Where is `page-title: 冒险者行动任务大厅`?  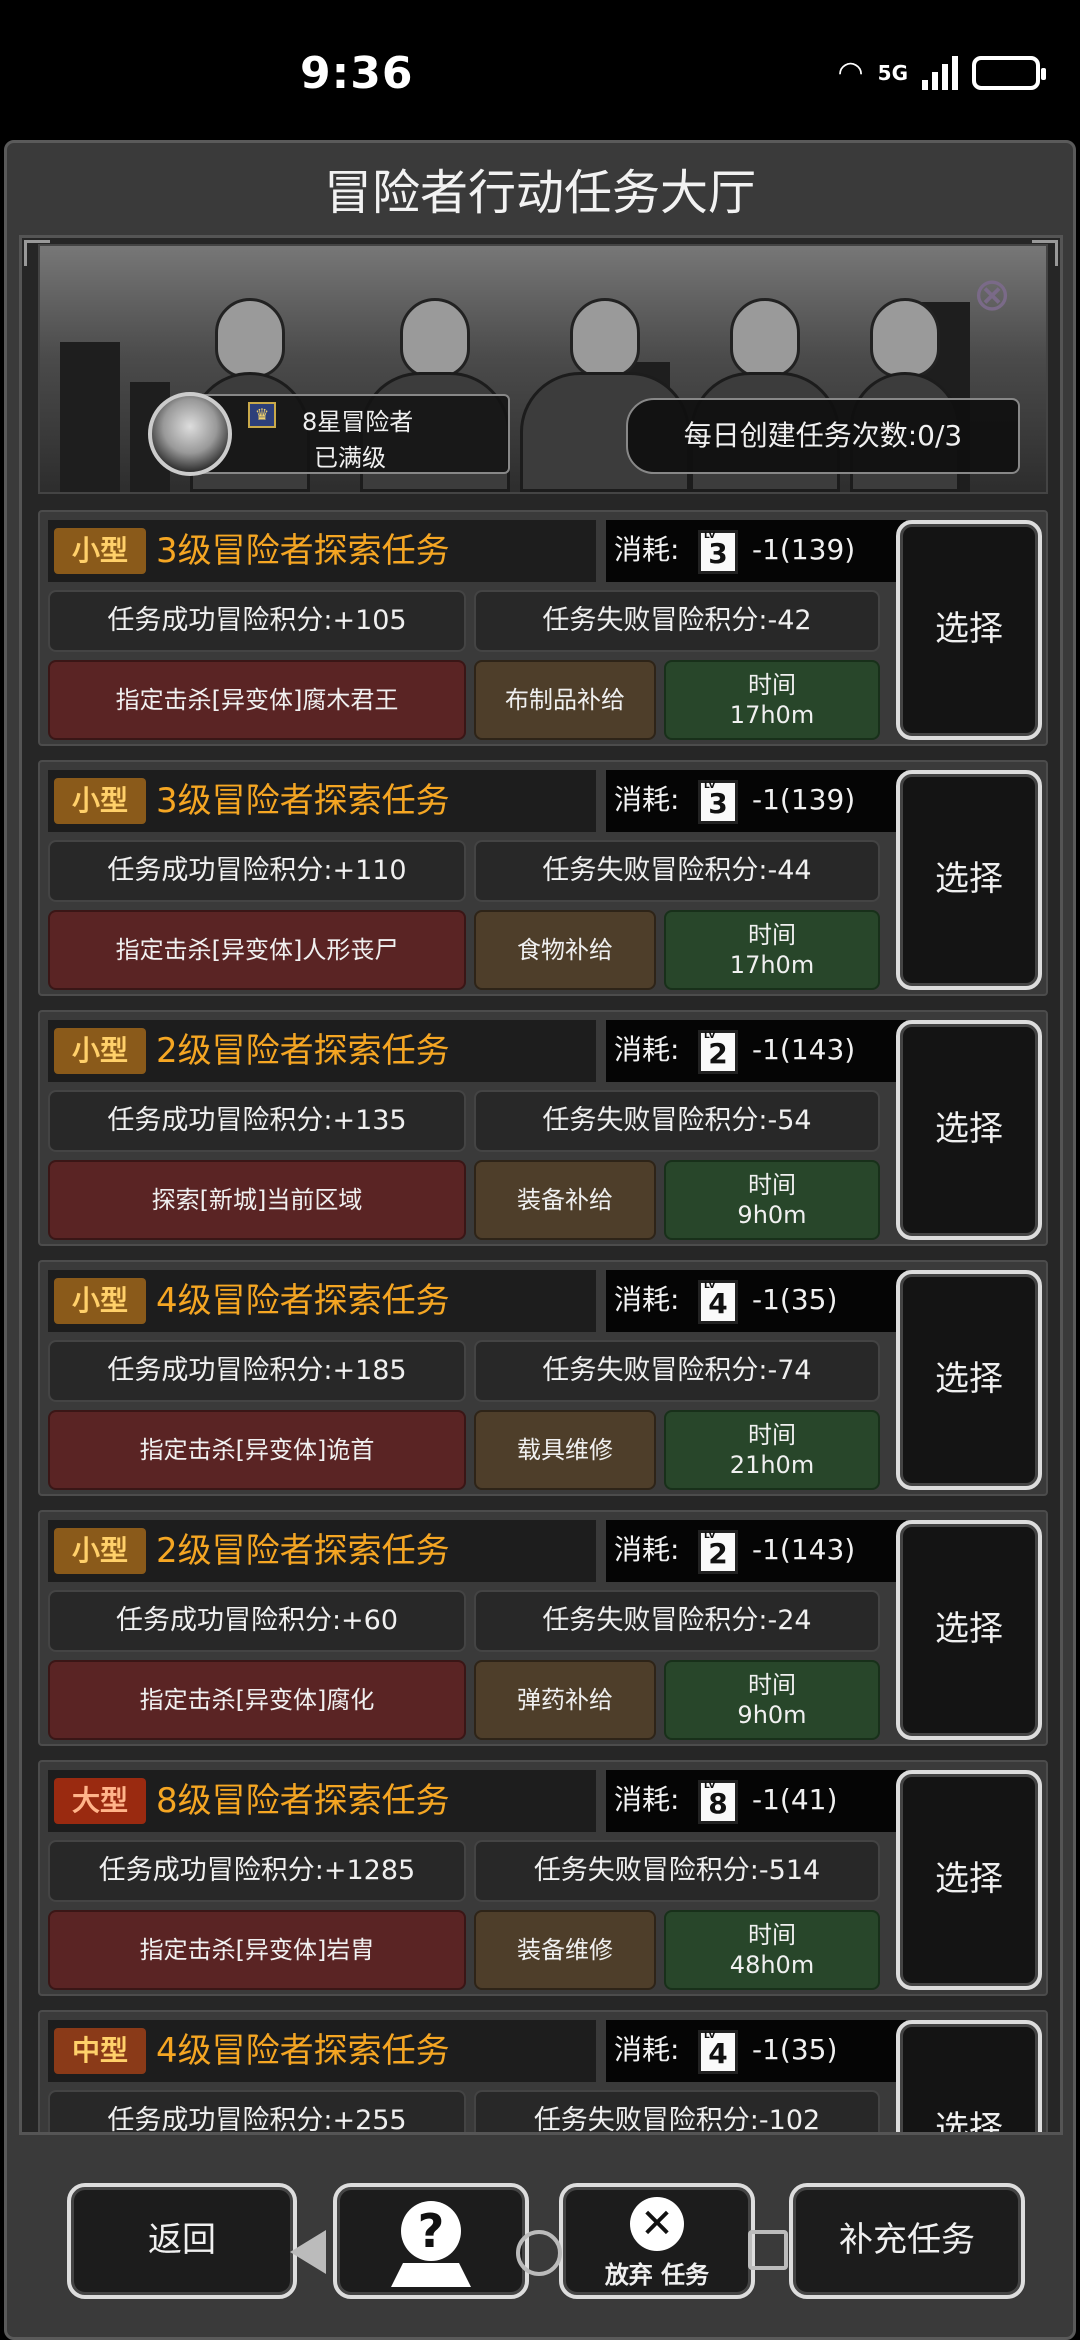
page-title: 冒险者行动任务大厅 is located at coordinates (539, 193).